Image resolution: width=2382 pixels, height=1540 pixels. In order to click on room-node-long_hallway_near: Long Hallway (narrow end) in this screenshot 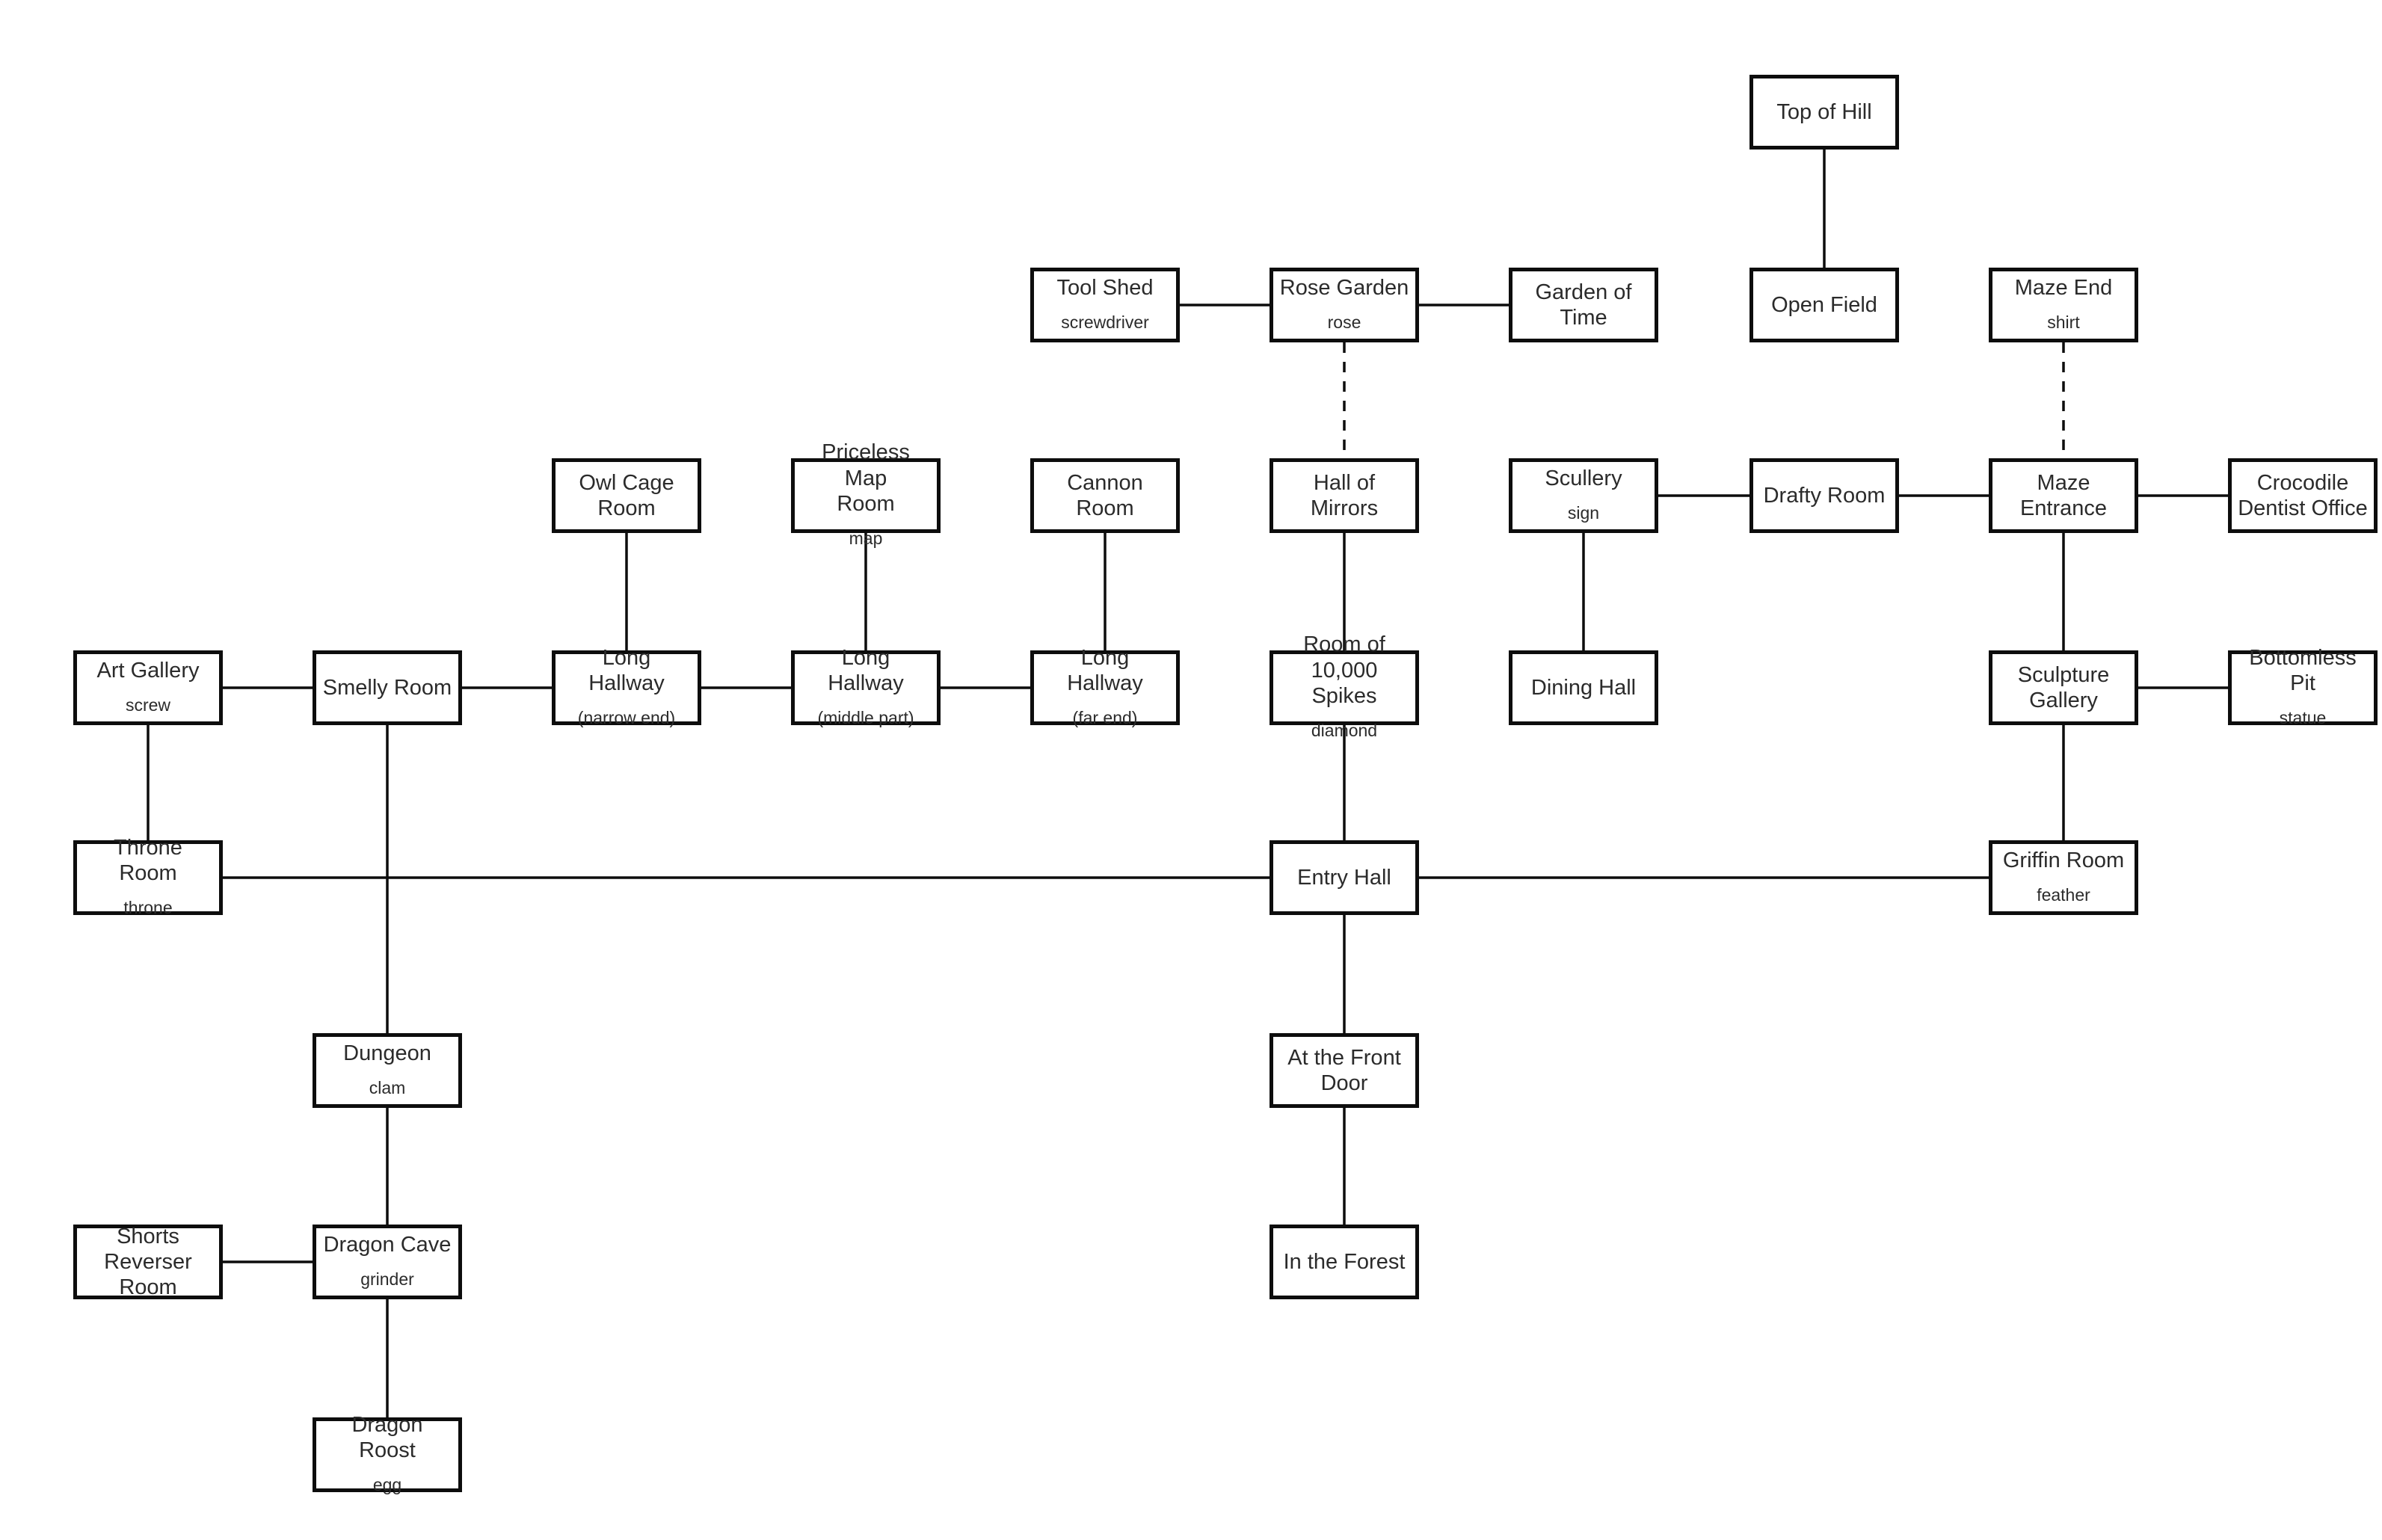, I will do `click(626, 686)`.